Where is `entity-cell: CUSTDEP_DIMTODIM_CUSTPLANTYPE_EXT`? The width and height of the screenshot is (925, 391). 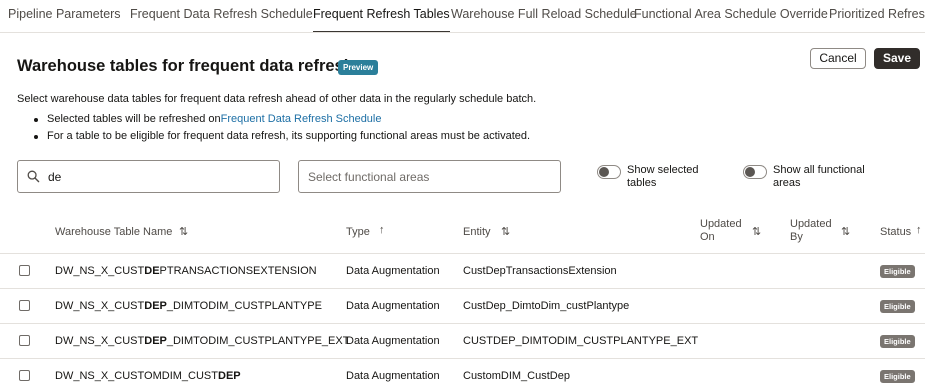
entity-cell: CUSTDEP_DIMTODIM_CUSTPLANTYPE_EXT is located at coordinates (581, 341).